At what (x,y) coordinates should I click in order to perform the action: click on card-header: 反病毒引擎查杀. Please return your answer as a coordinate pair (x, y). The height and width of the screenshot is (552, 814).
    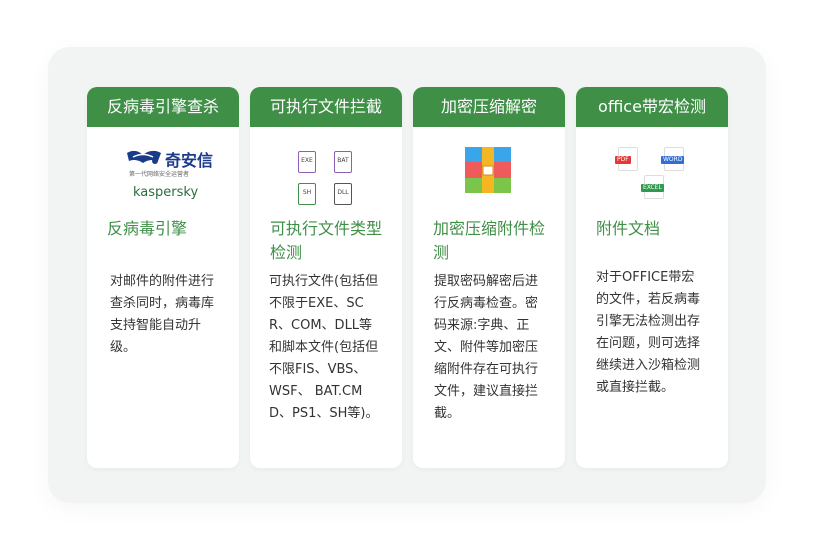
    Looking at the image, I should click on (163, 107).